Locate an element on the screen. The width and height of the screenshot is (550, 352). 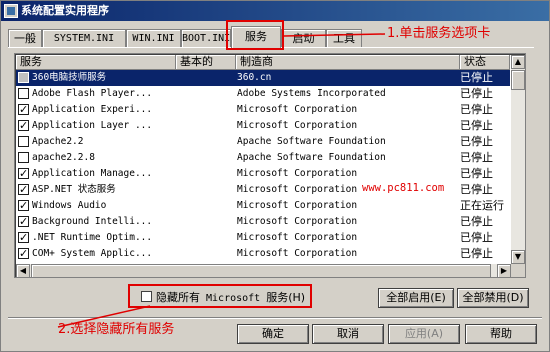
column-header-manufacturer: 制造商 is located at coordinates (348, 62).